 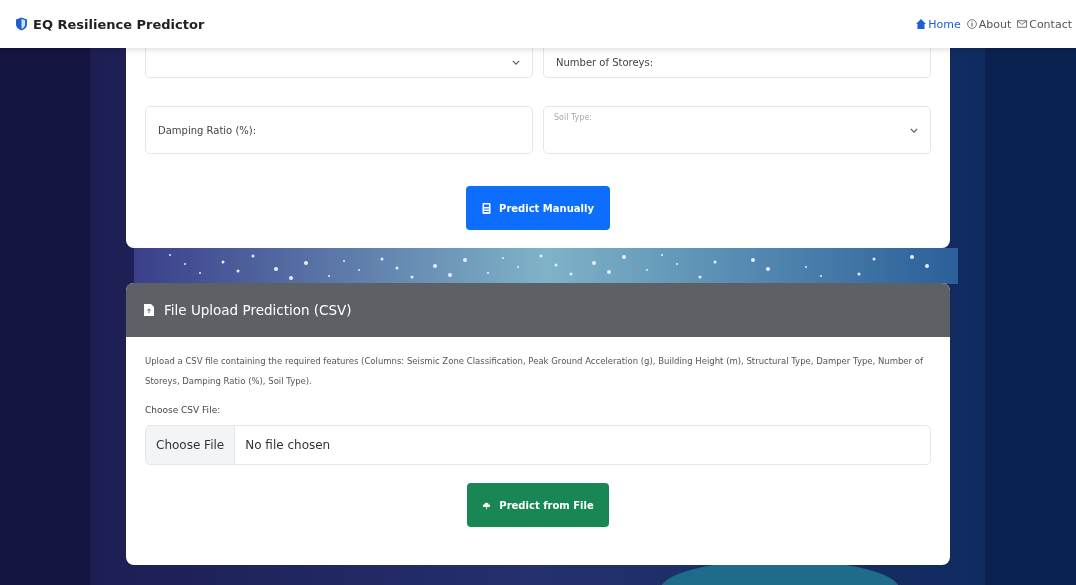 What do you see at coordinates (119, 24) in the screenshot?
I see `brand-name: EQ Resilience Predictor` at bounding box center [119, 24].